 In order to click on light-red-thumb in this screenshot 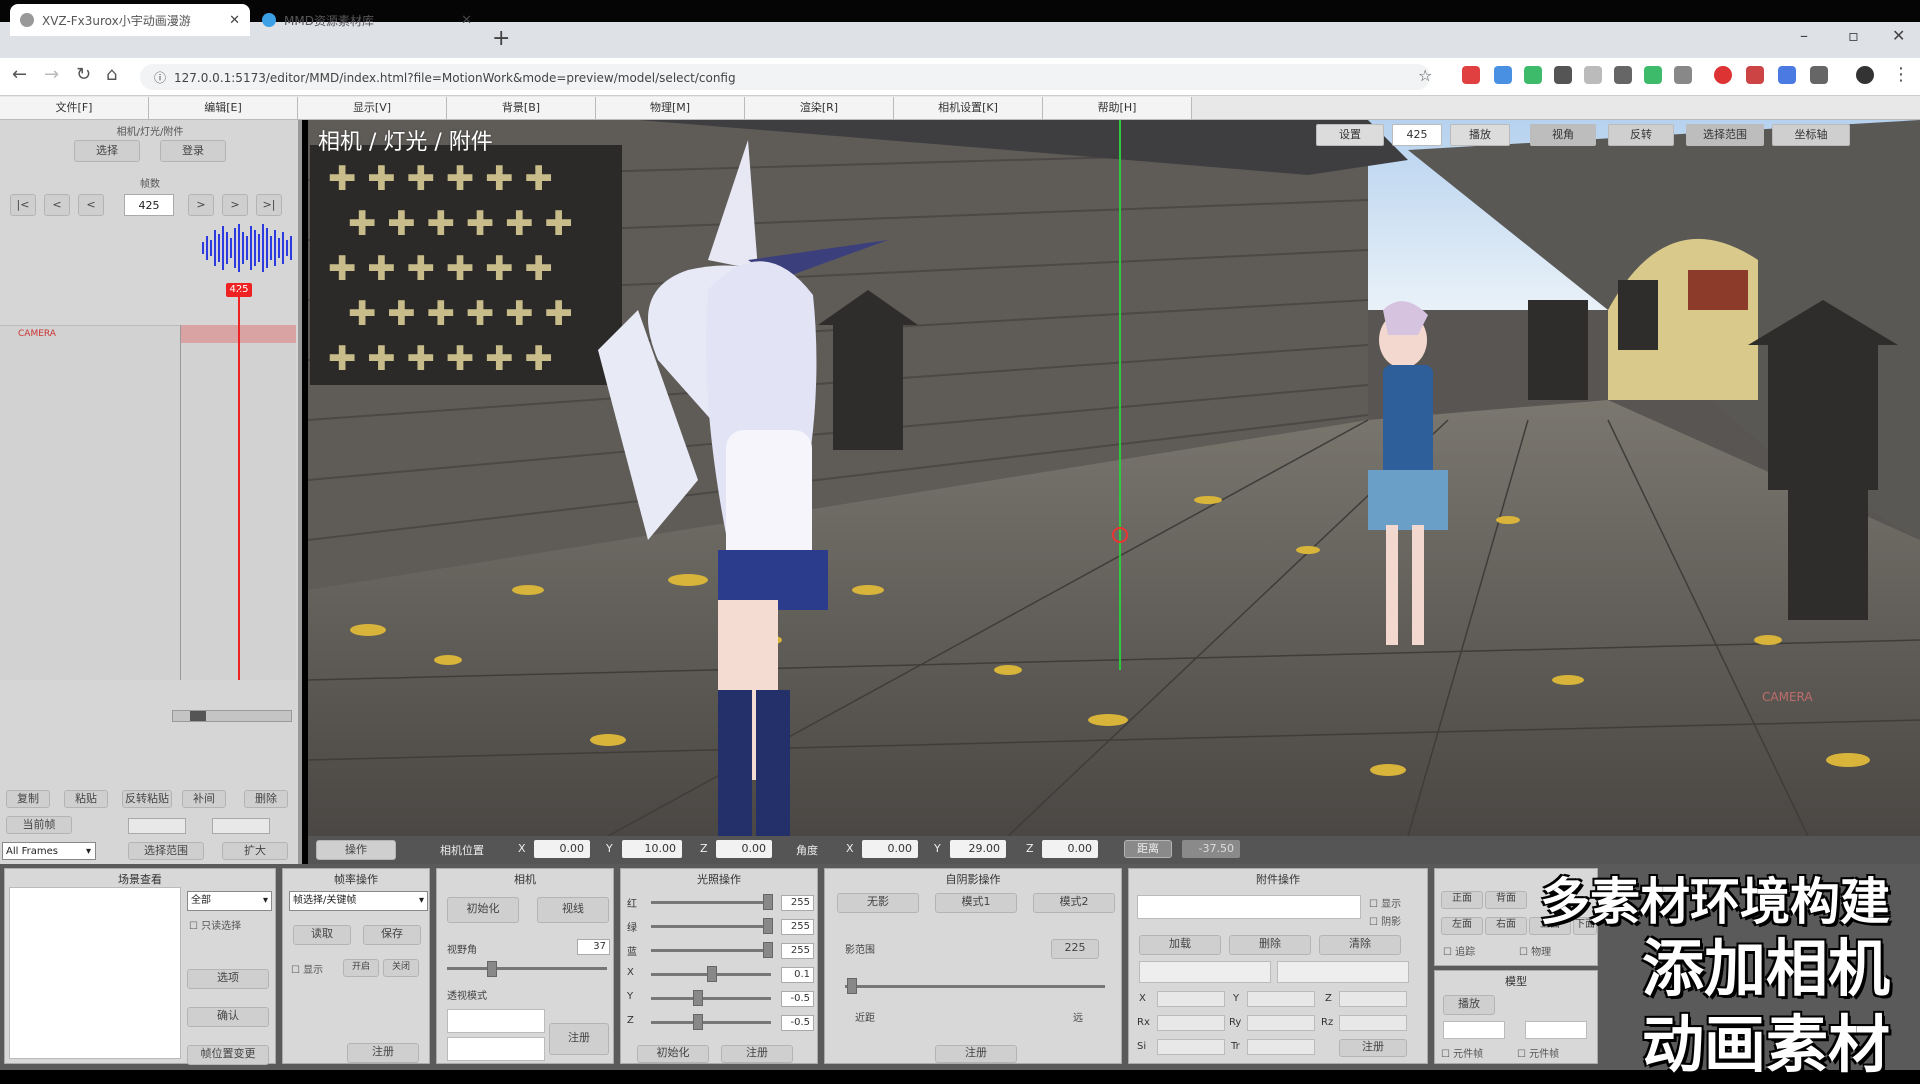, I will do `click(768, 902)`.